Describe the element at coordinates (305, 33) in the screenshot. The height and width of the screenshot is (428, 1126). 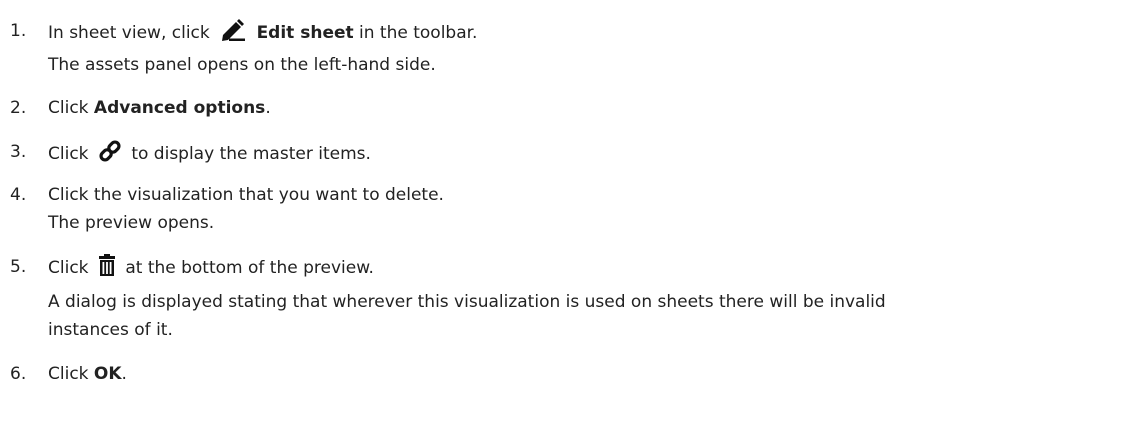
I see `edit-sheet-label: Edit sheet` at that location.